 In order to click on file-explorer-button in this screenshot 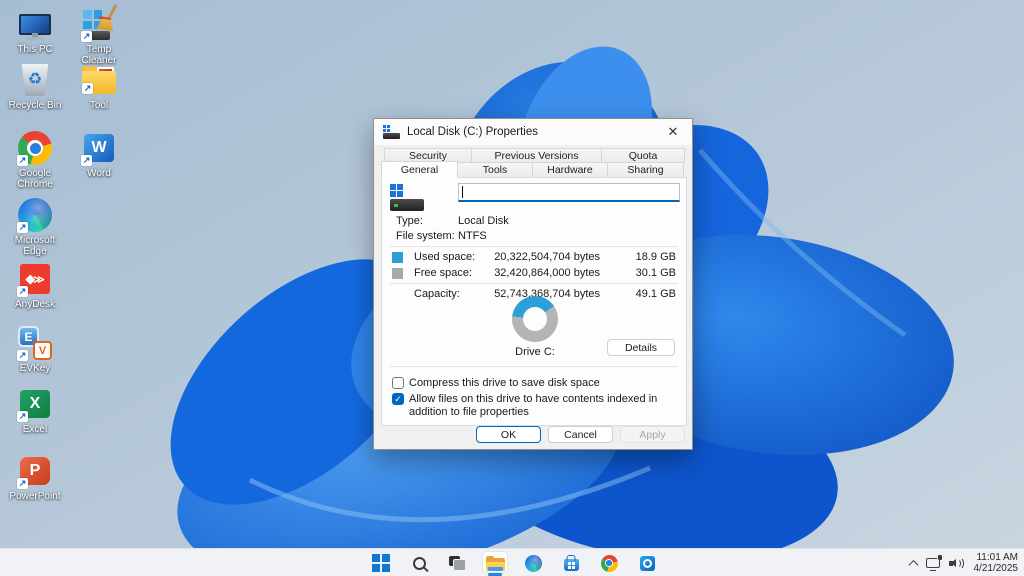, I will do `click(495, 562)`.